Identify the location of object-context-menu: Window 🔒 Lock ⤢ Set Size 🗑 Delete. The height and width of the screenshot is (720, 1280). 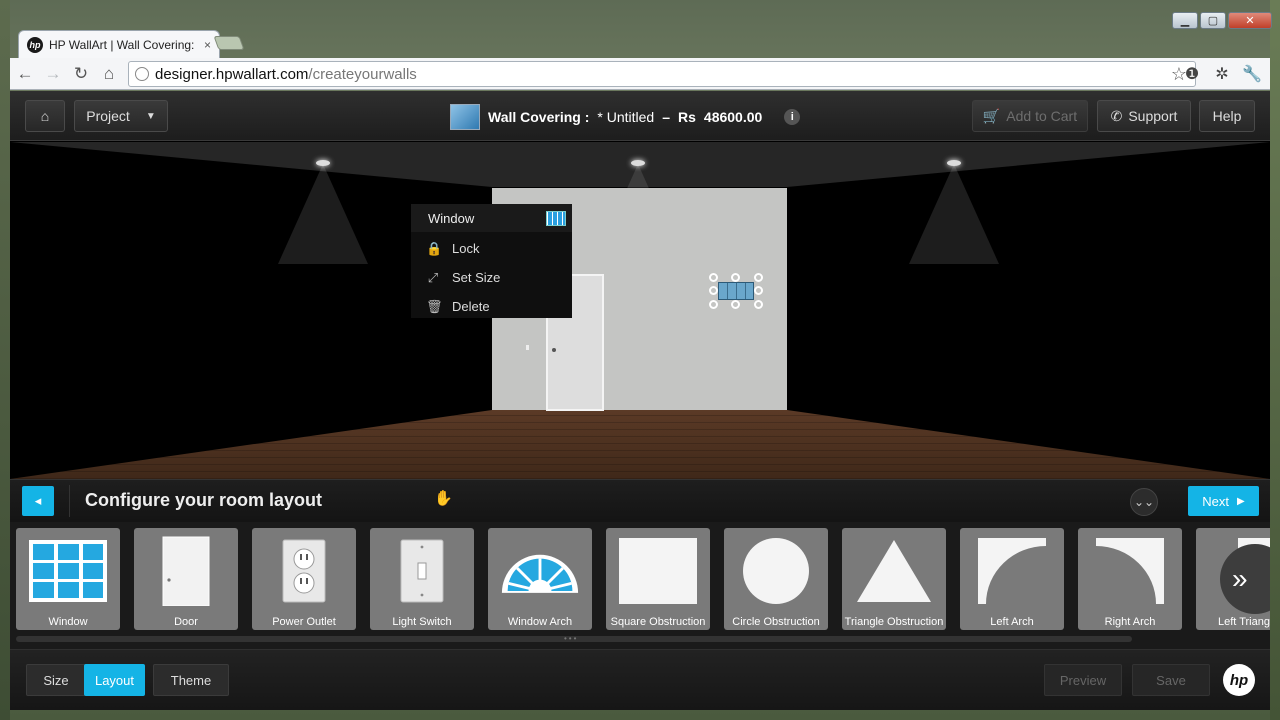
(491, 261).